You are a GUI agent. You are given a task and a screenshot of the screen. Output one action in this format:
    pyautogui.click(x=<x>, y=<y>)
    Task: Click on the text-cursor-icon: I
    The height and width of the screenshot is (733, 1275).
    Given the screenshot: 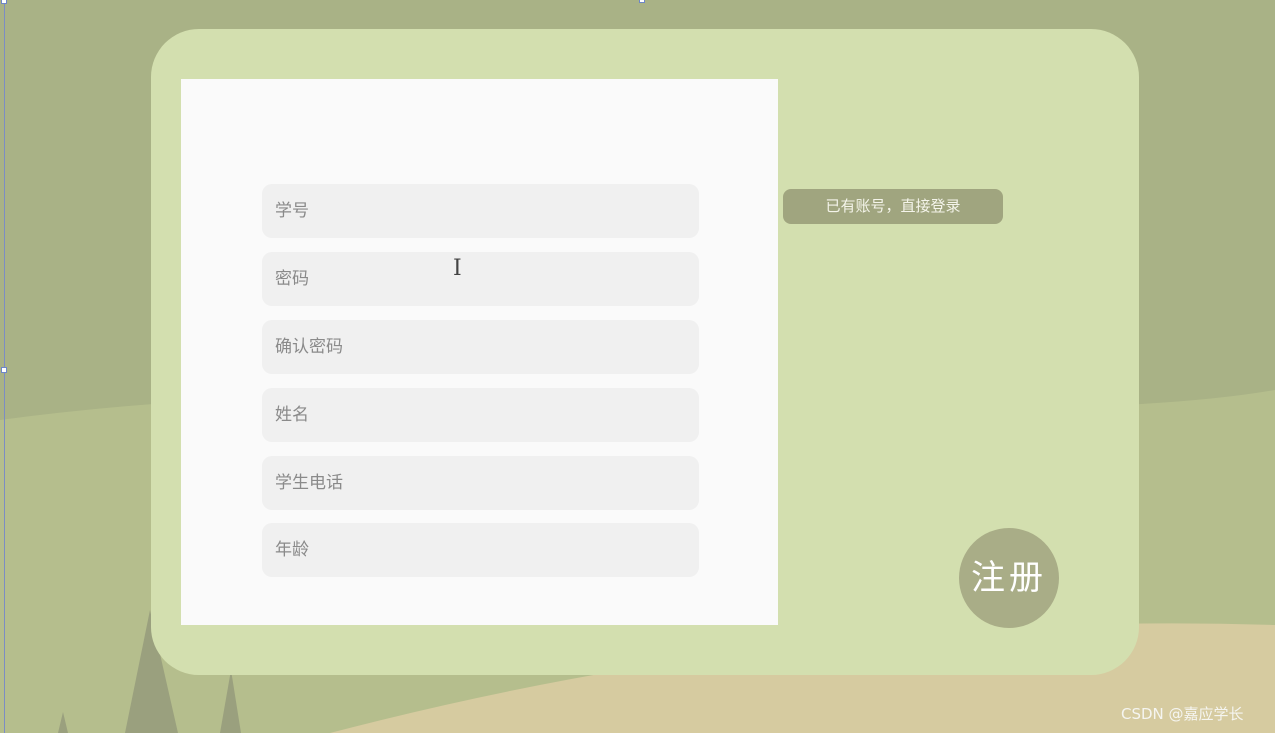 What is the action you would take?
    pyautogui.click(x=457, y=268)
    